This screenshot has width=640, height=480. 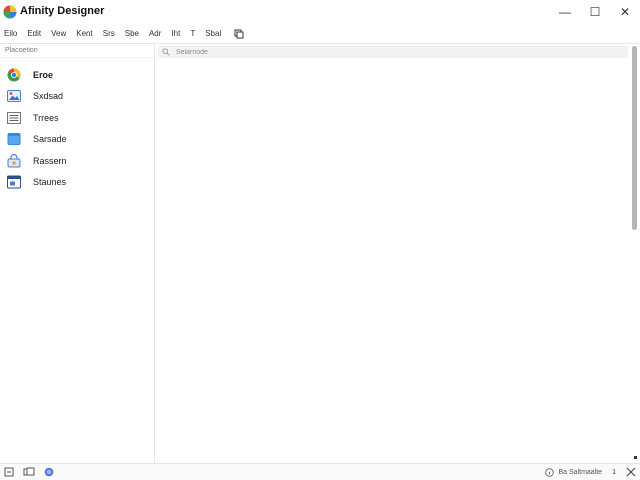 I want to click on status-bar: Ba Saltmaalte 1, so click(x=320, y=471).